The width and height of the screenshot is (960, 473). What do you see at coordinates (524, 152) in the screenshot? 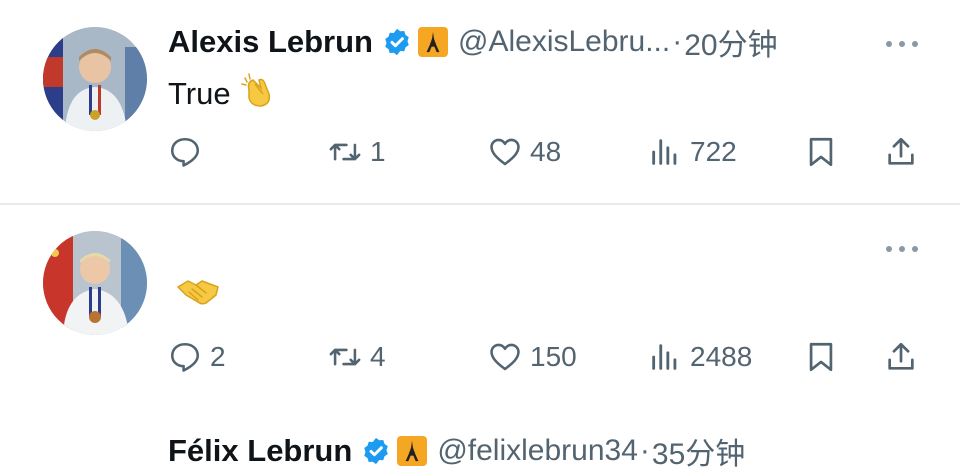
I see `like-button: 48` at bounding box center [524, 152].